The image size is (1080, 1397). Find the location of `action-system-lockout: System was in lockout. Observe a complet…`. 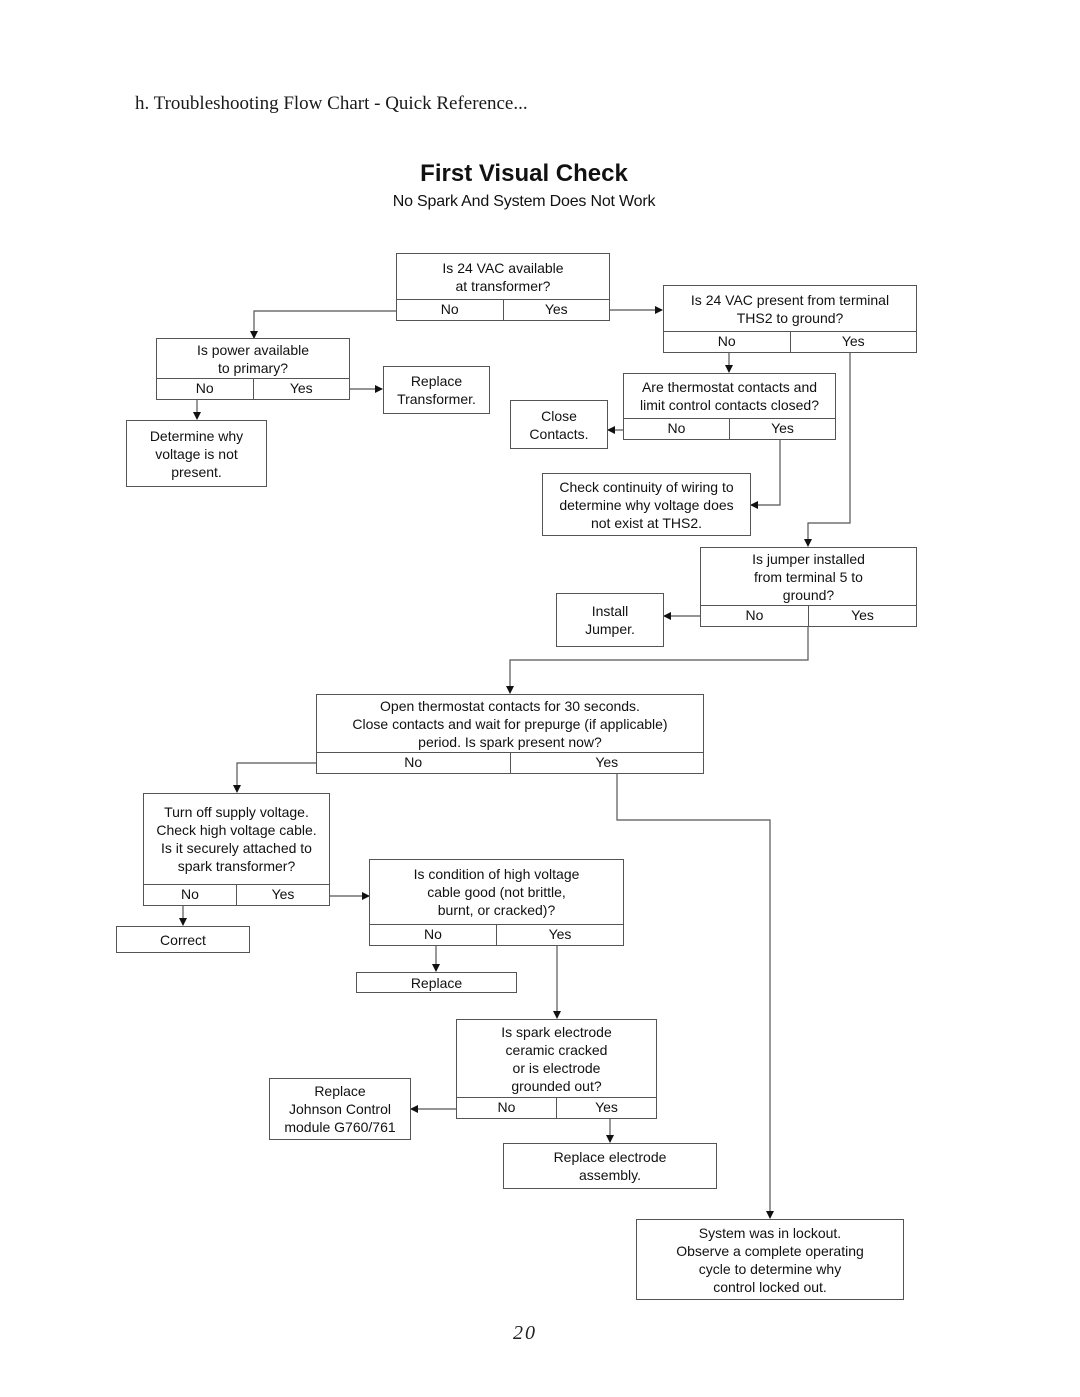

action-system-lockout: System was in lockout. Observe a complet… is located at coordinates (770, 1259).